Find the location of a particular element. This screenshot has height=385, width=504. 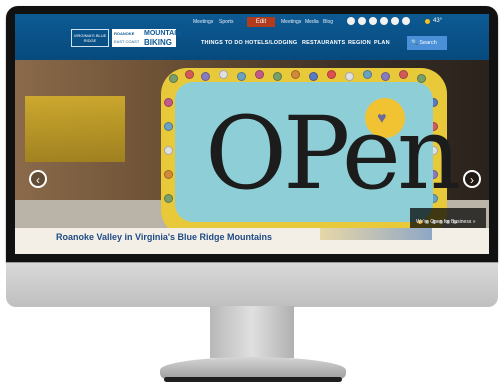

virginia-blue-ridge-logo: VIRGINIA'S BLUE RIDGE is located at coordinates (90, 38).